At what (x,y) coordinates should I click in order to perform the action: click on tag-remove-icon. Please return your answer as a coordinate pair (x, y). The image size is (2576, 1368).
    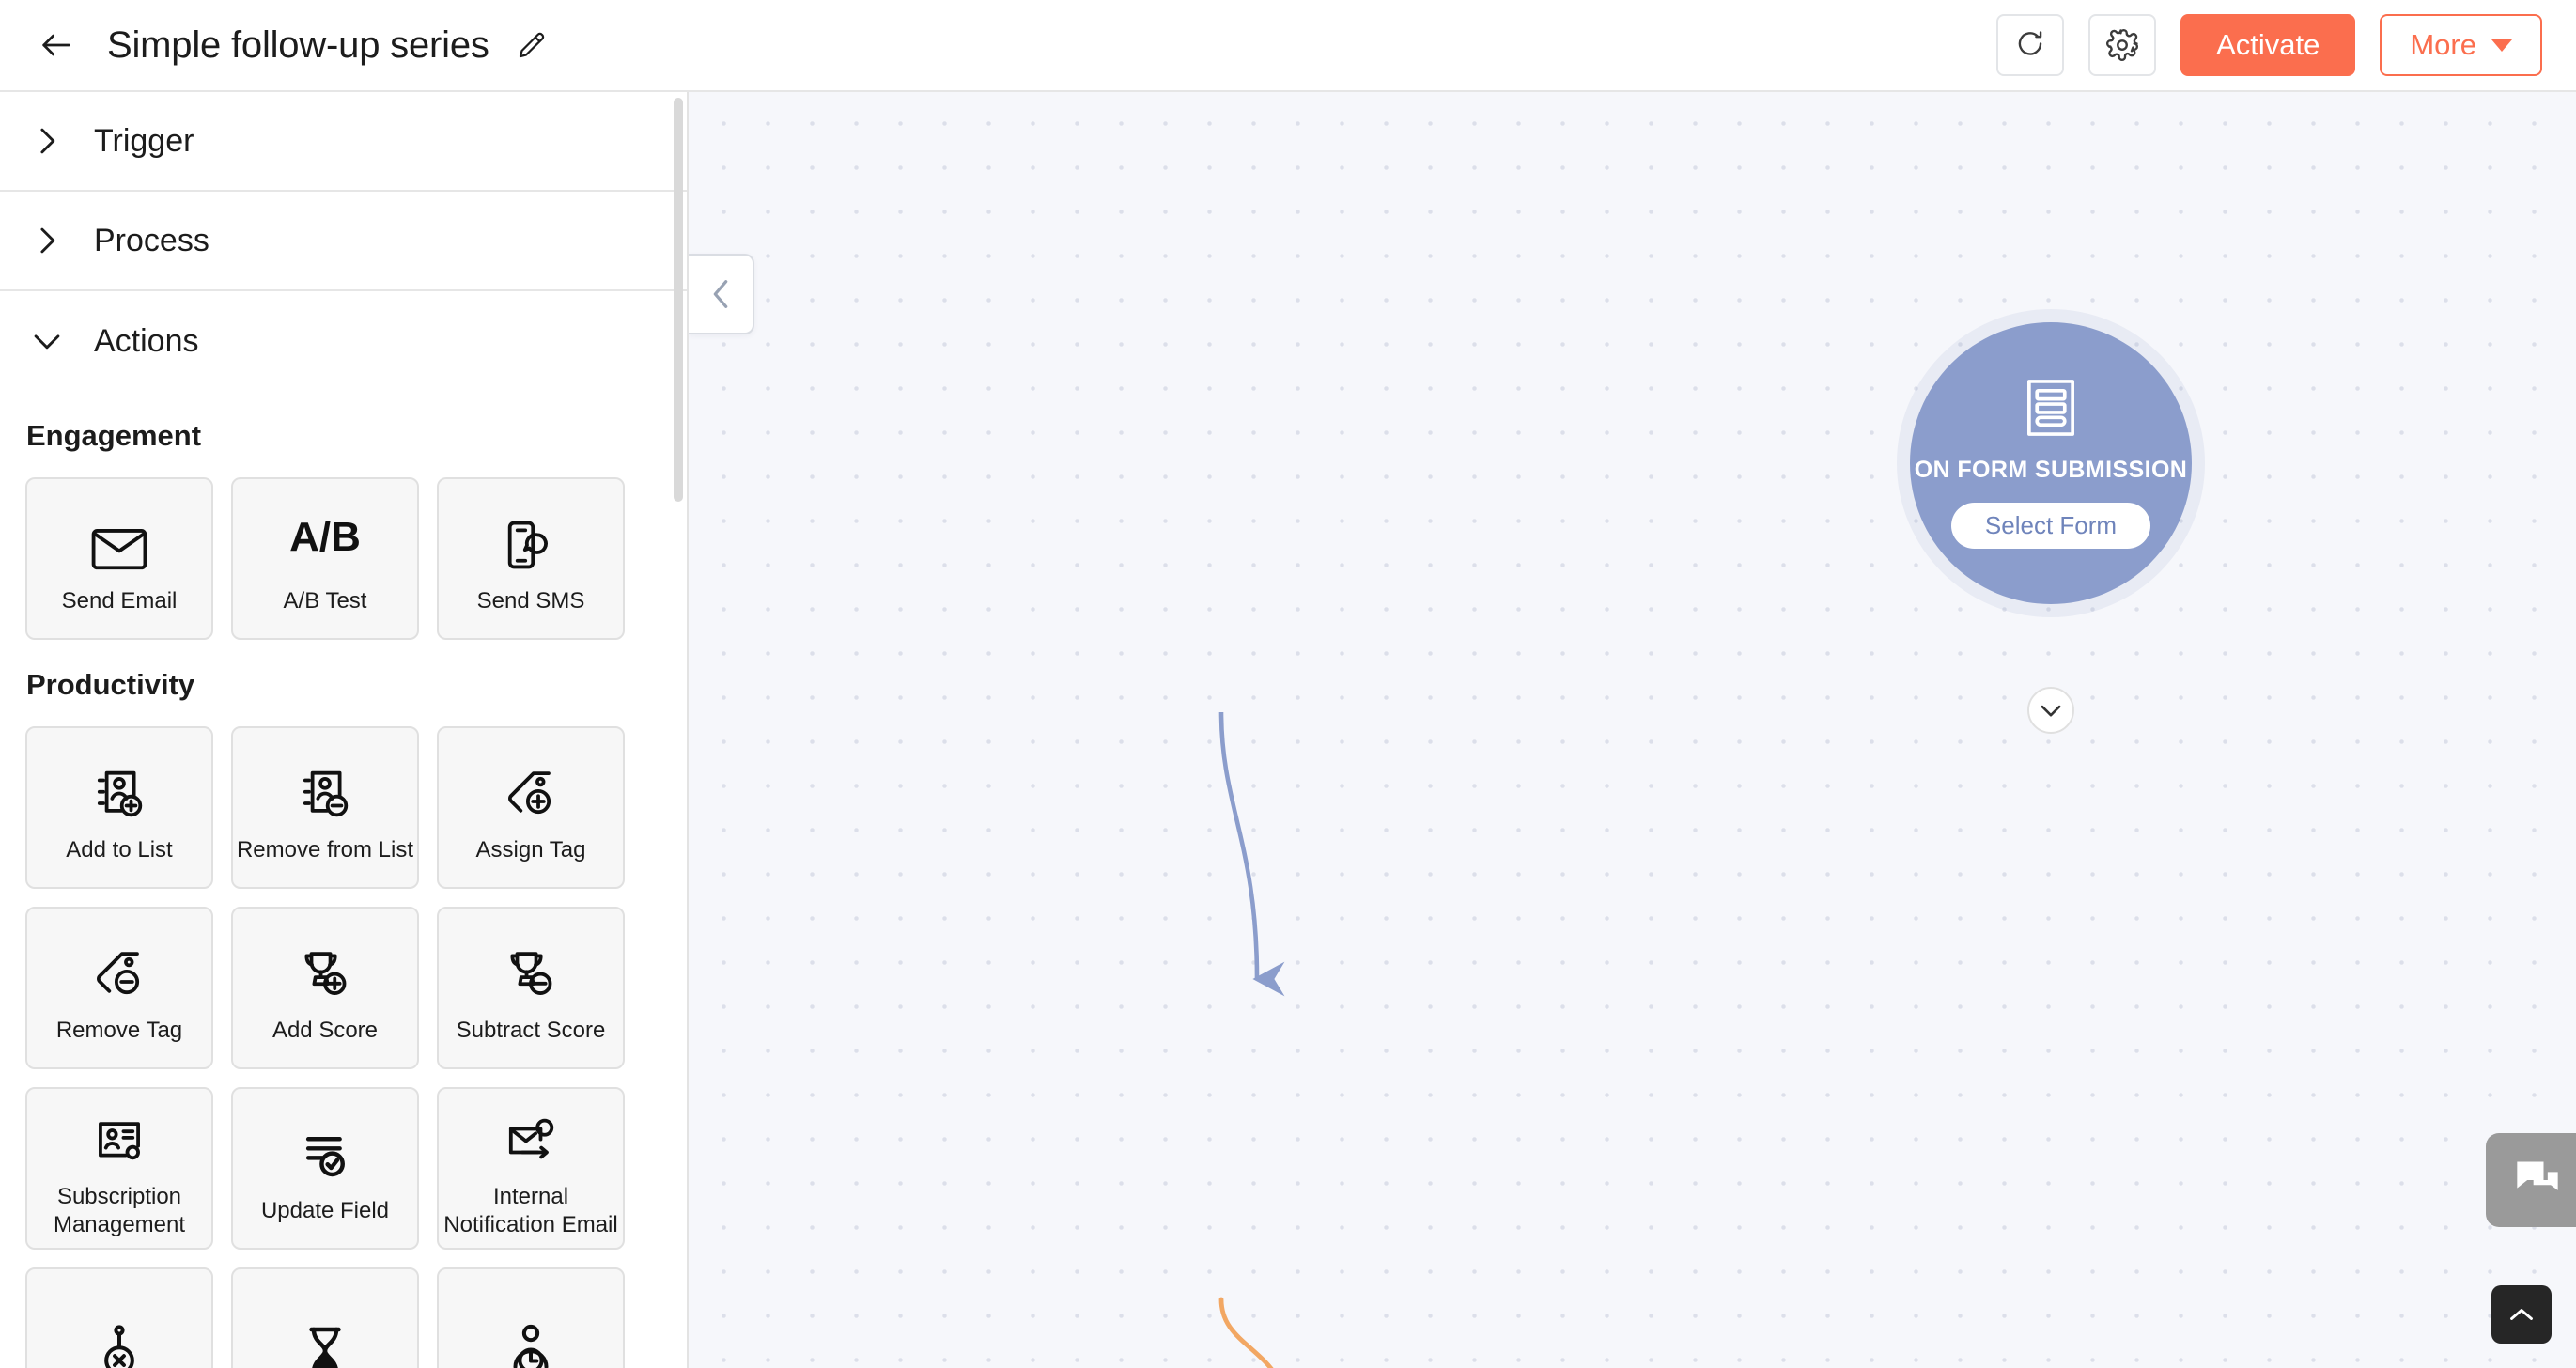
    Looking at the image, I should click on (120, 967).